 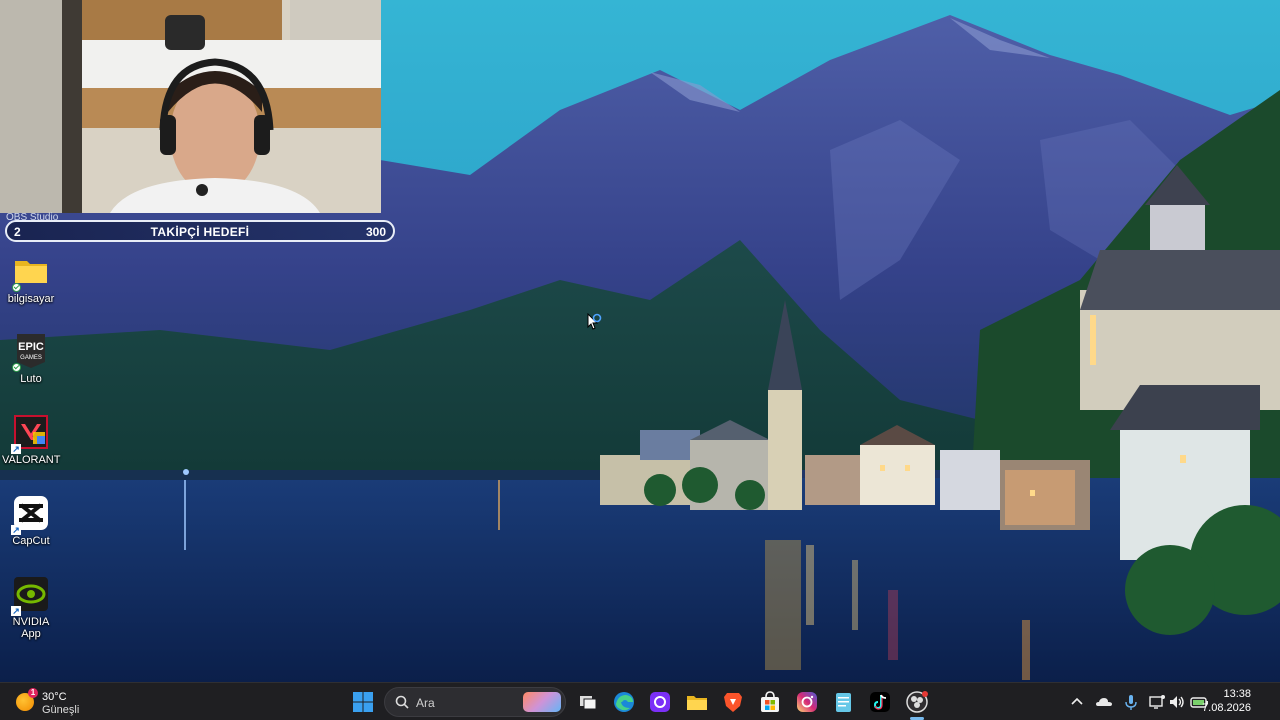 I want to click on follower-goal-bar: 2 TAKİPÇİ HEDEFİ 300, so click(x=200, y=231).